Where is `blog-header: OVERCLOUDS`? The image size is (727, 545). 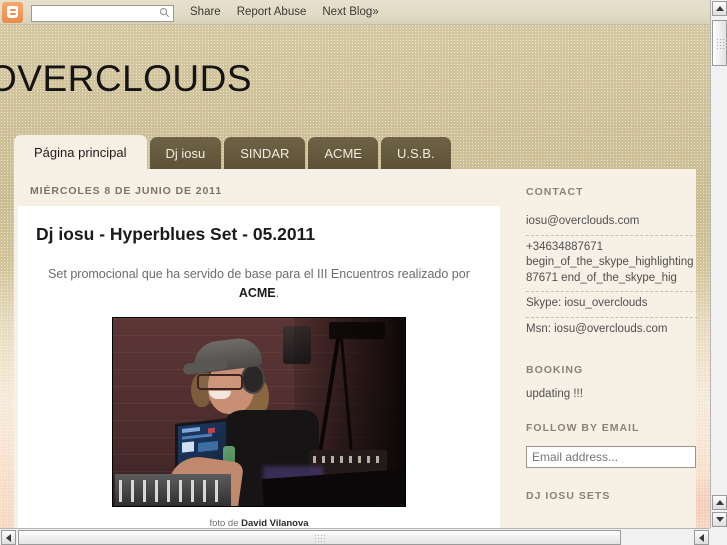 blog-header: OVERCLOUDS is located at coordinates (355, 78).